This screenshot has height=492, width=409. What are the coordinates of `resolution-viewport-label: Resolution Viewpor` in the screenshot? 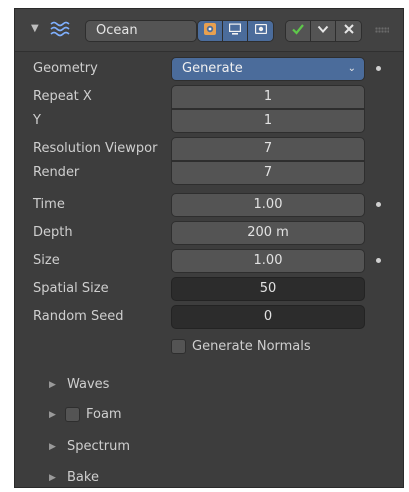 It's located at (95, 148).